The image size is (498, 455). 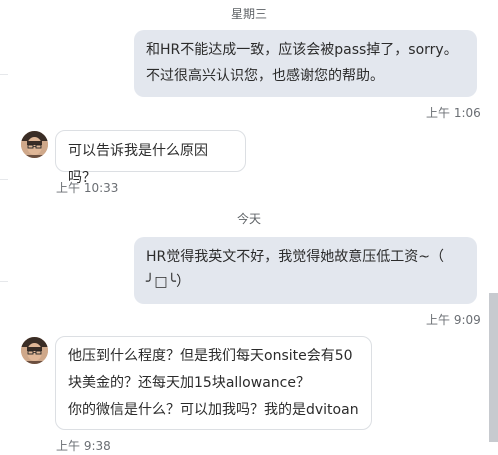 I want to click on incoming-message: 可以告诉我是什么原因吗？, so click(x=150, y=158).